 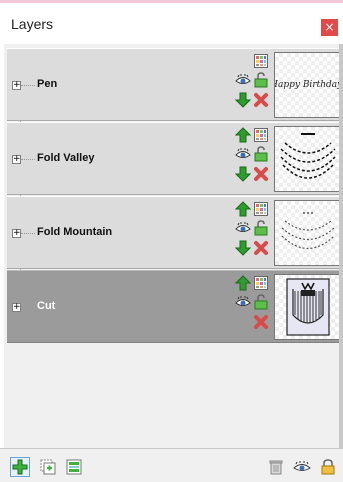 I want to click on fold-mountain-thumbnail-icon, so click(x=308, y=233).